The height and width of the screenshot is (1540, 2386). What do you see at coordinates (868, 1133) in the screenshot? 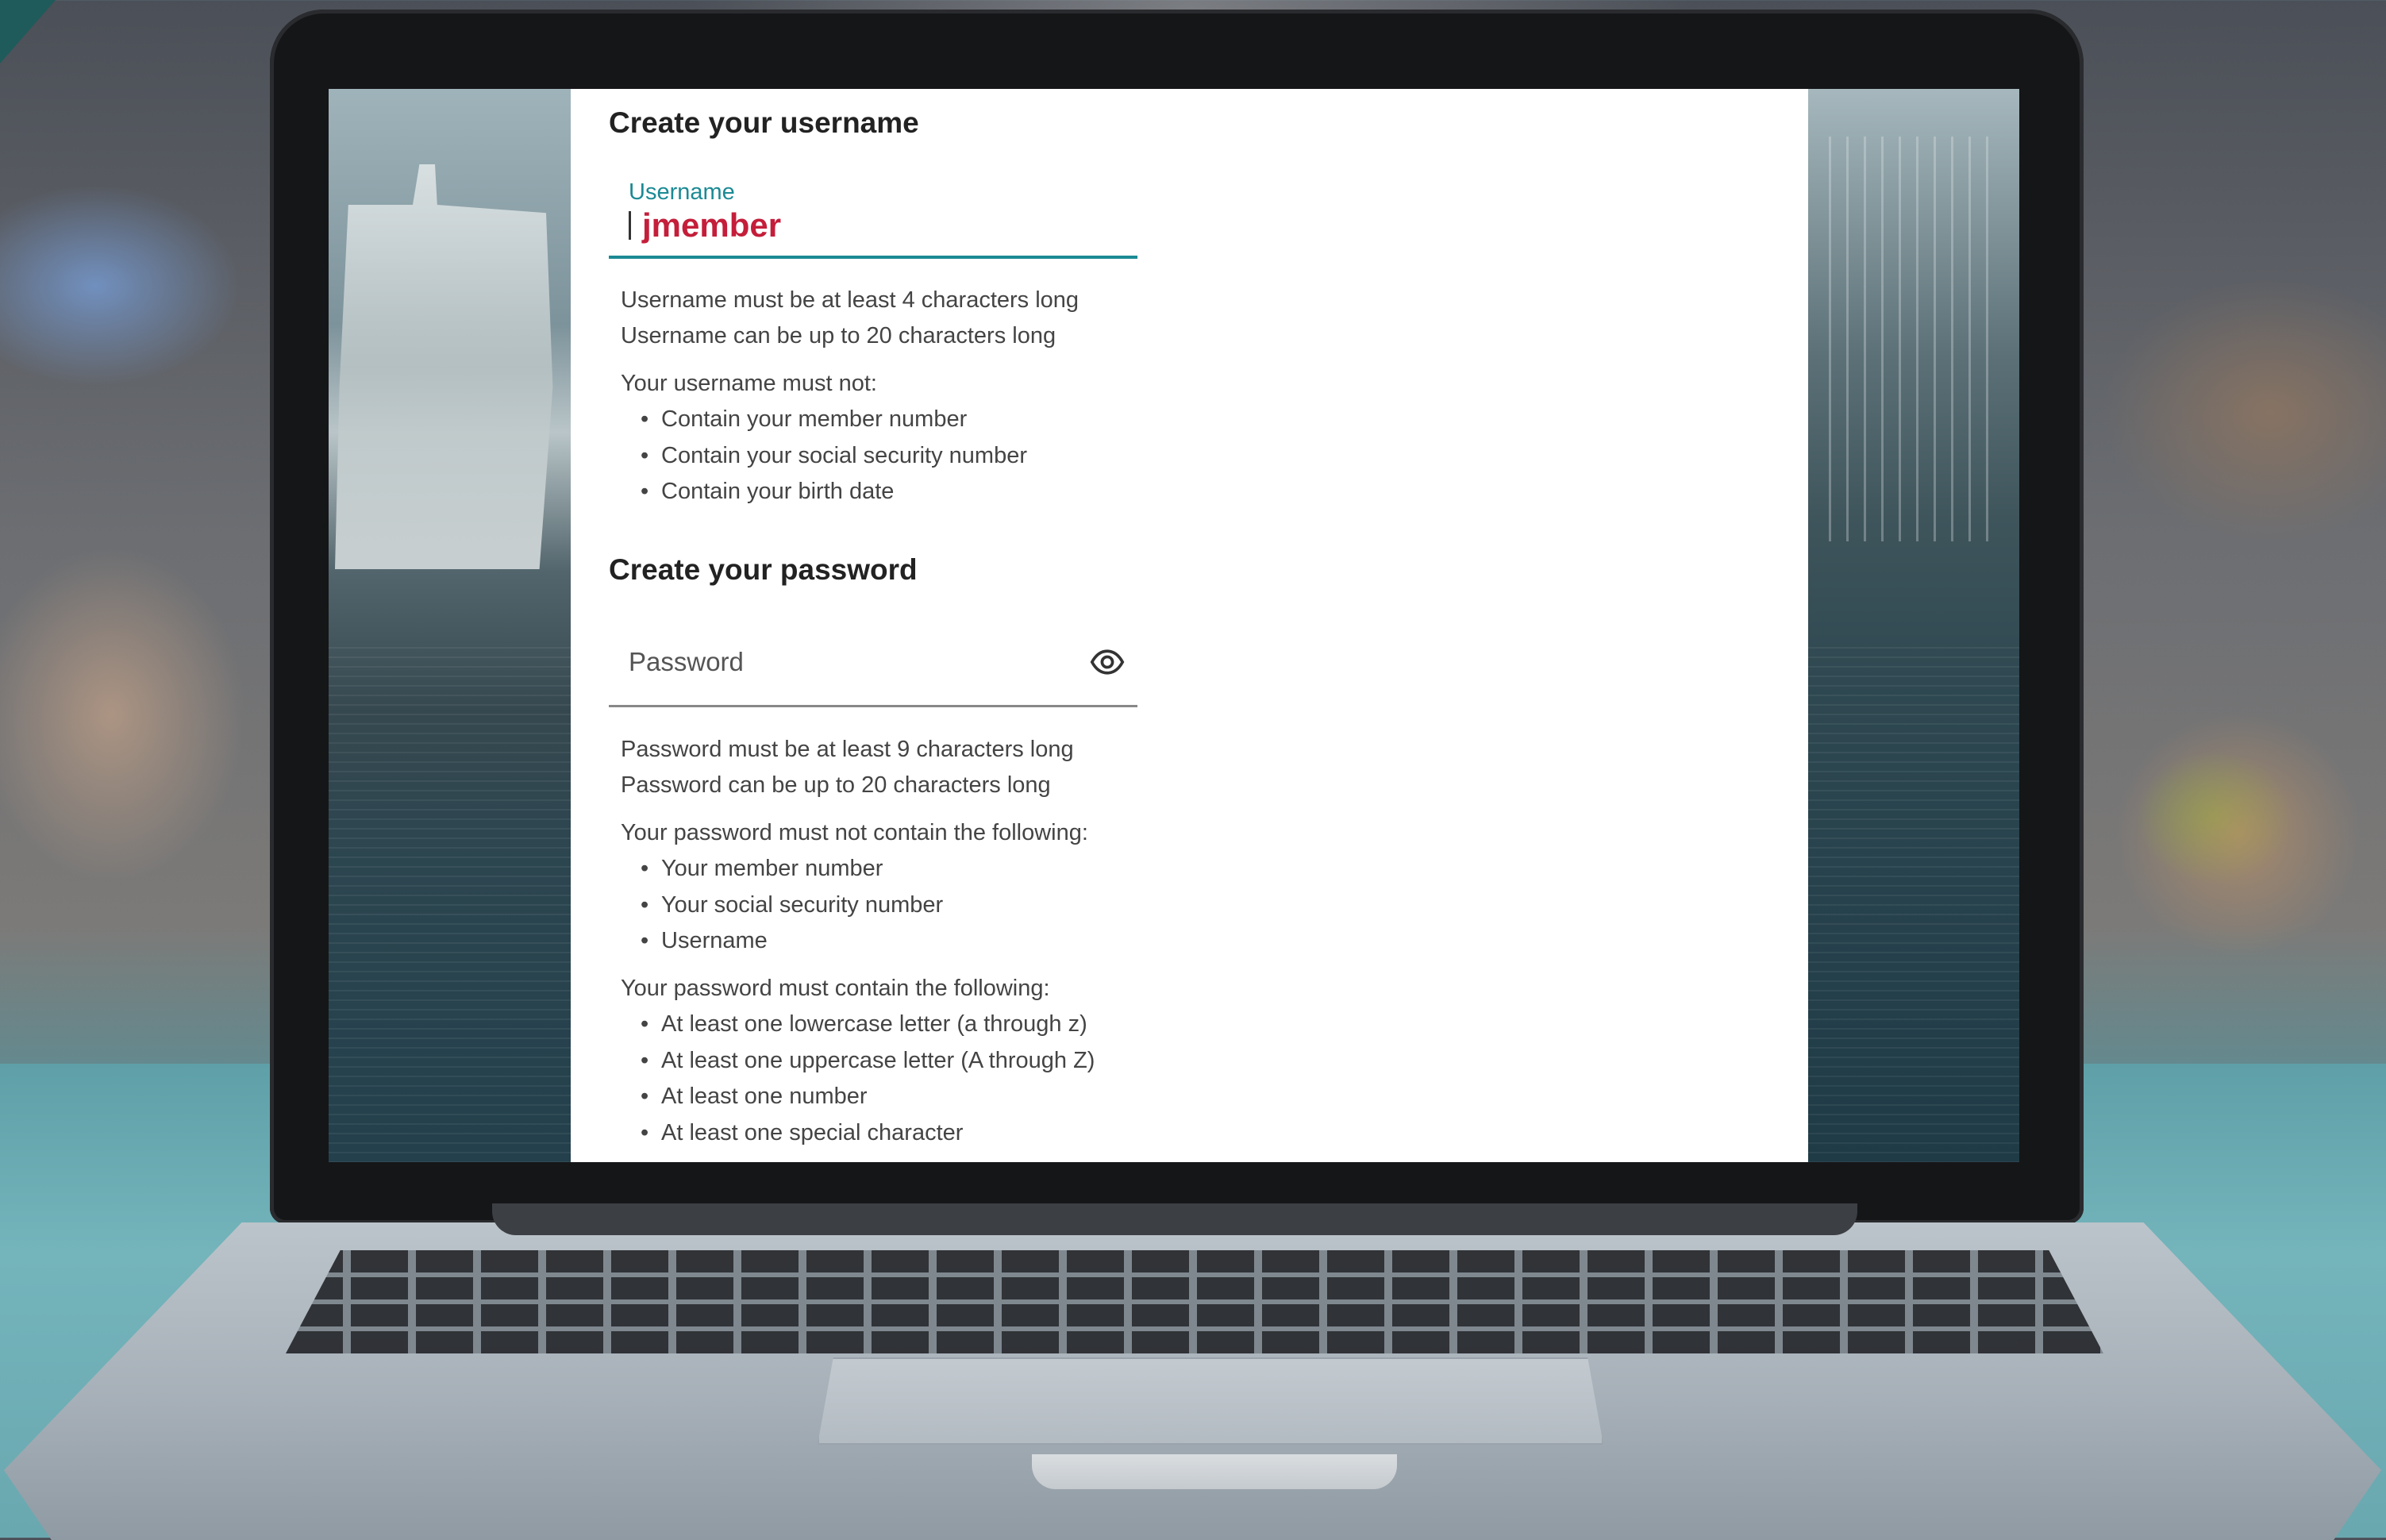
I see `list-item: At least one special character` at bounding box center [868, 1133].